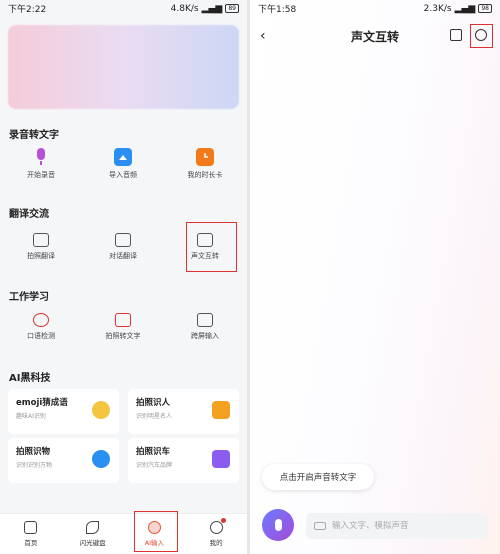 This screenshot has height=554, width=500. What do you see at coordinates (63, 411) in the screenshot?
I see `emoji-idiom-card: emoji猜成语 趣味AI识别` at bounding box center [63, 411].